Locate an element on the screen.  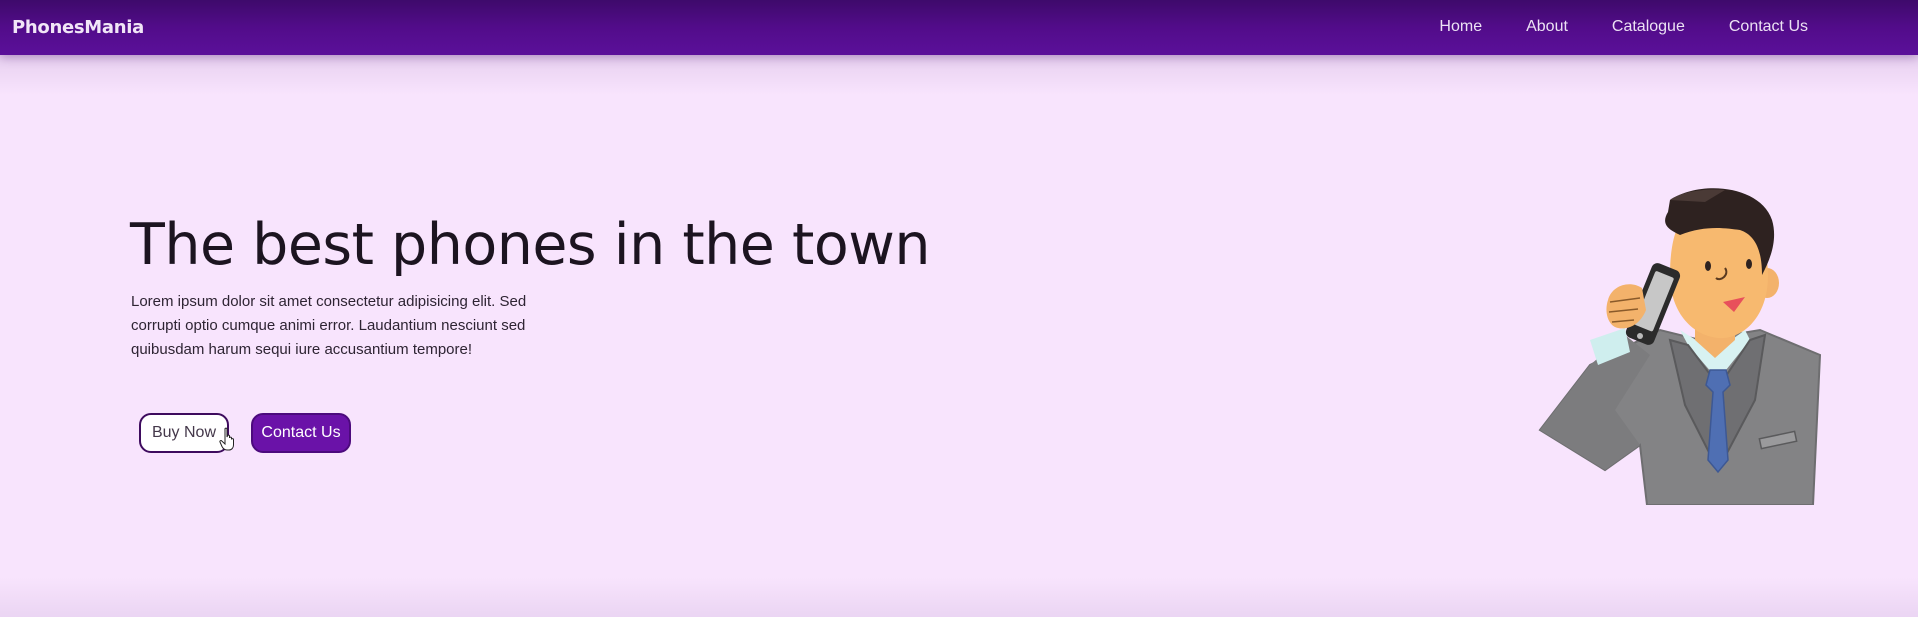
nav-link-contact-us: Contact Us is located at coordinates (1768, 27).